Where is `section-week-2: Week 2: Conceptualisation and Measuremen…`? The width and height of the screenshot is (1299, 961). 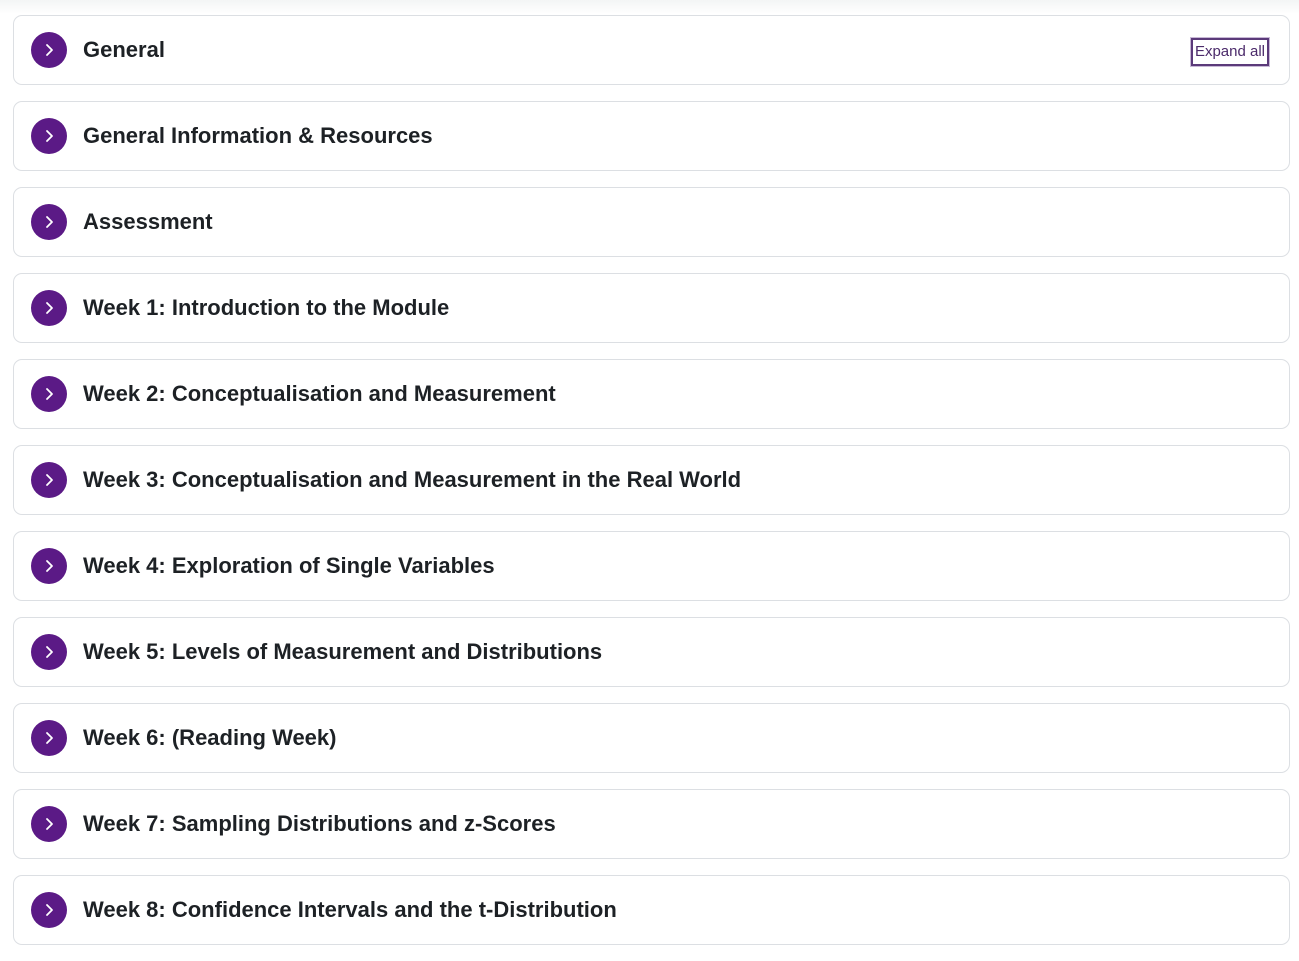 section-week-2: Week 2: Conceptualisation and Measuremen… is located at coordinates (651, 394).